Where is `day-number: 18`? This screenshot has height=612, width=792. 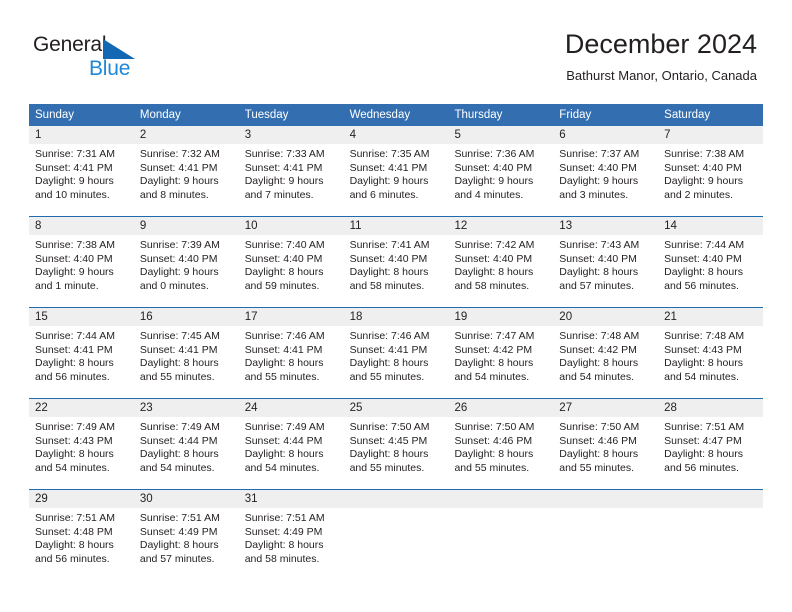 day-number: 18 is located at coordinates (396, 317).